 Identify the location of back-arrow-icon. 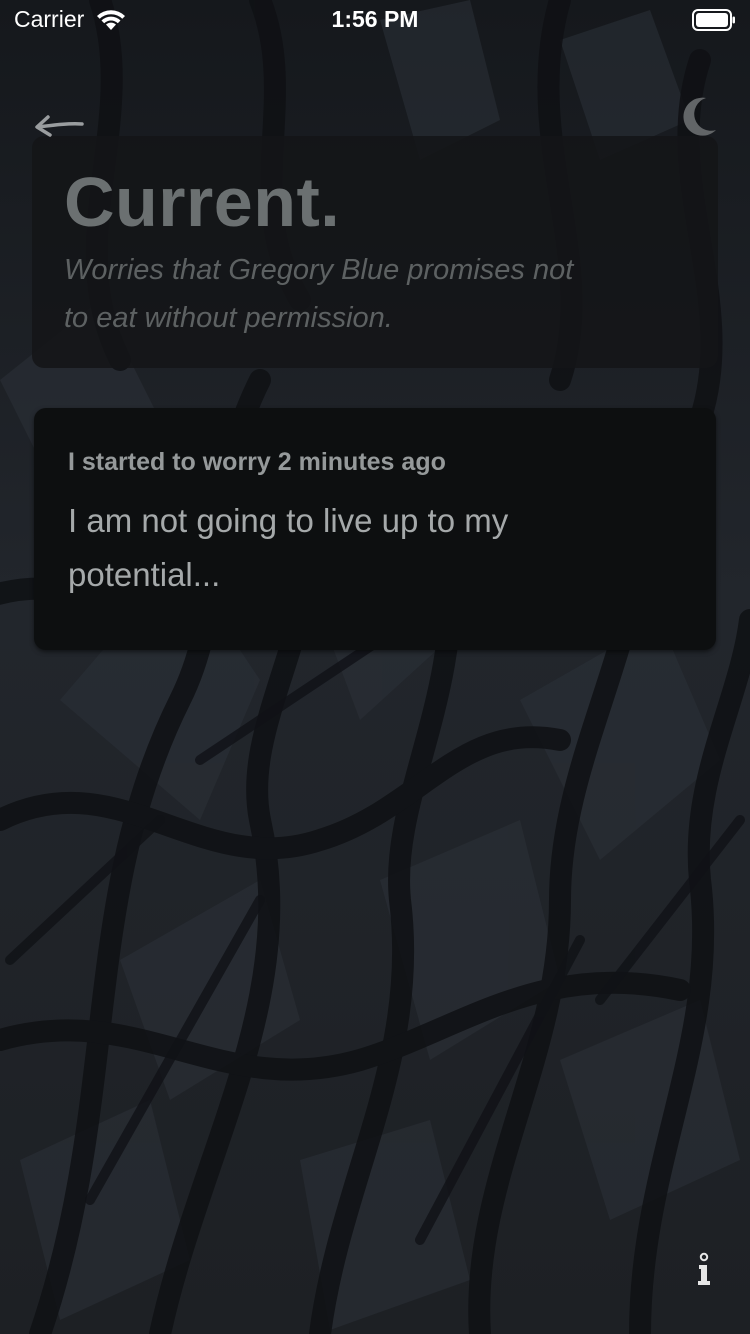
(59, 125).